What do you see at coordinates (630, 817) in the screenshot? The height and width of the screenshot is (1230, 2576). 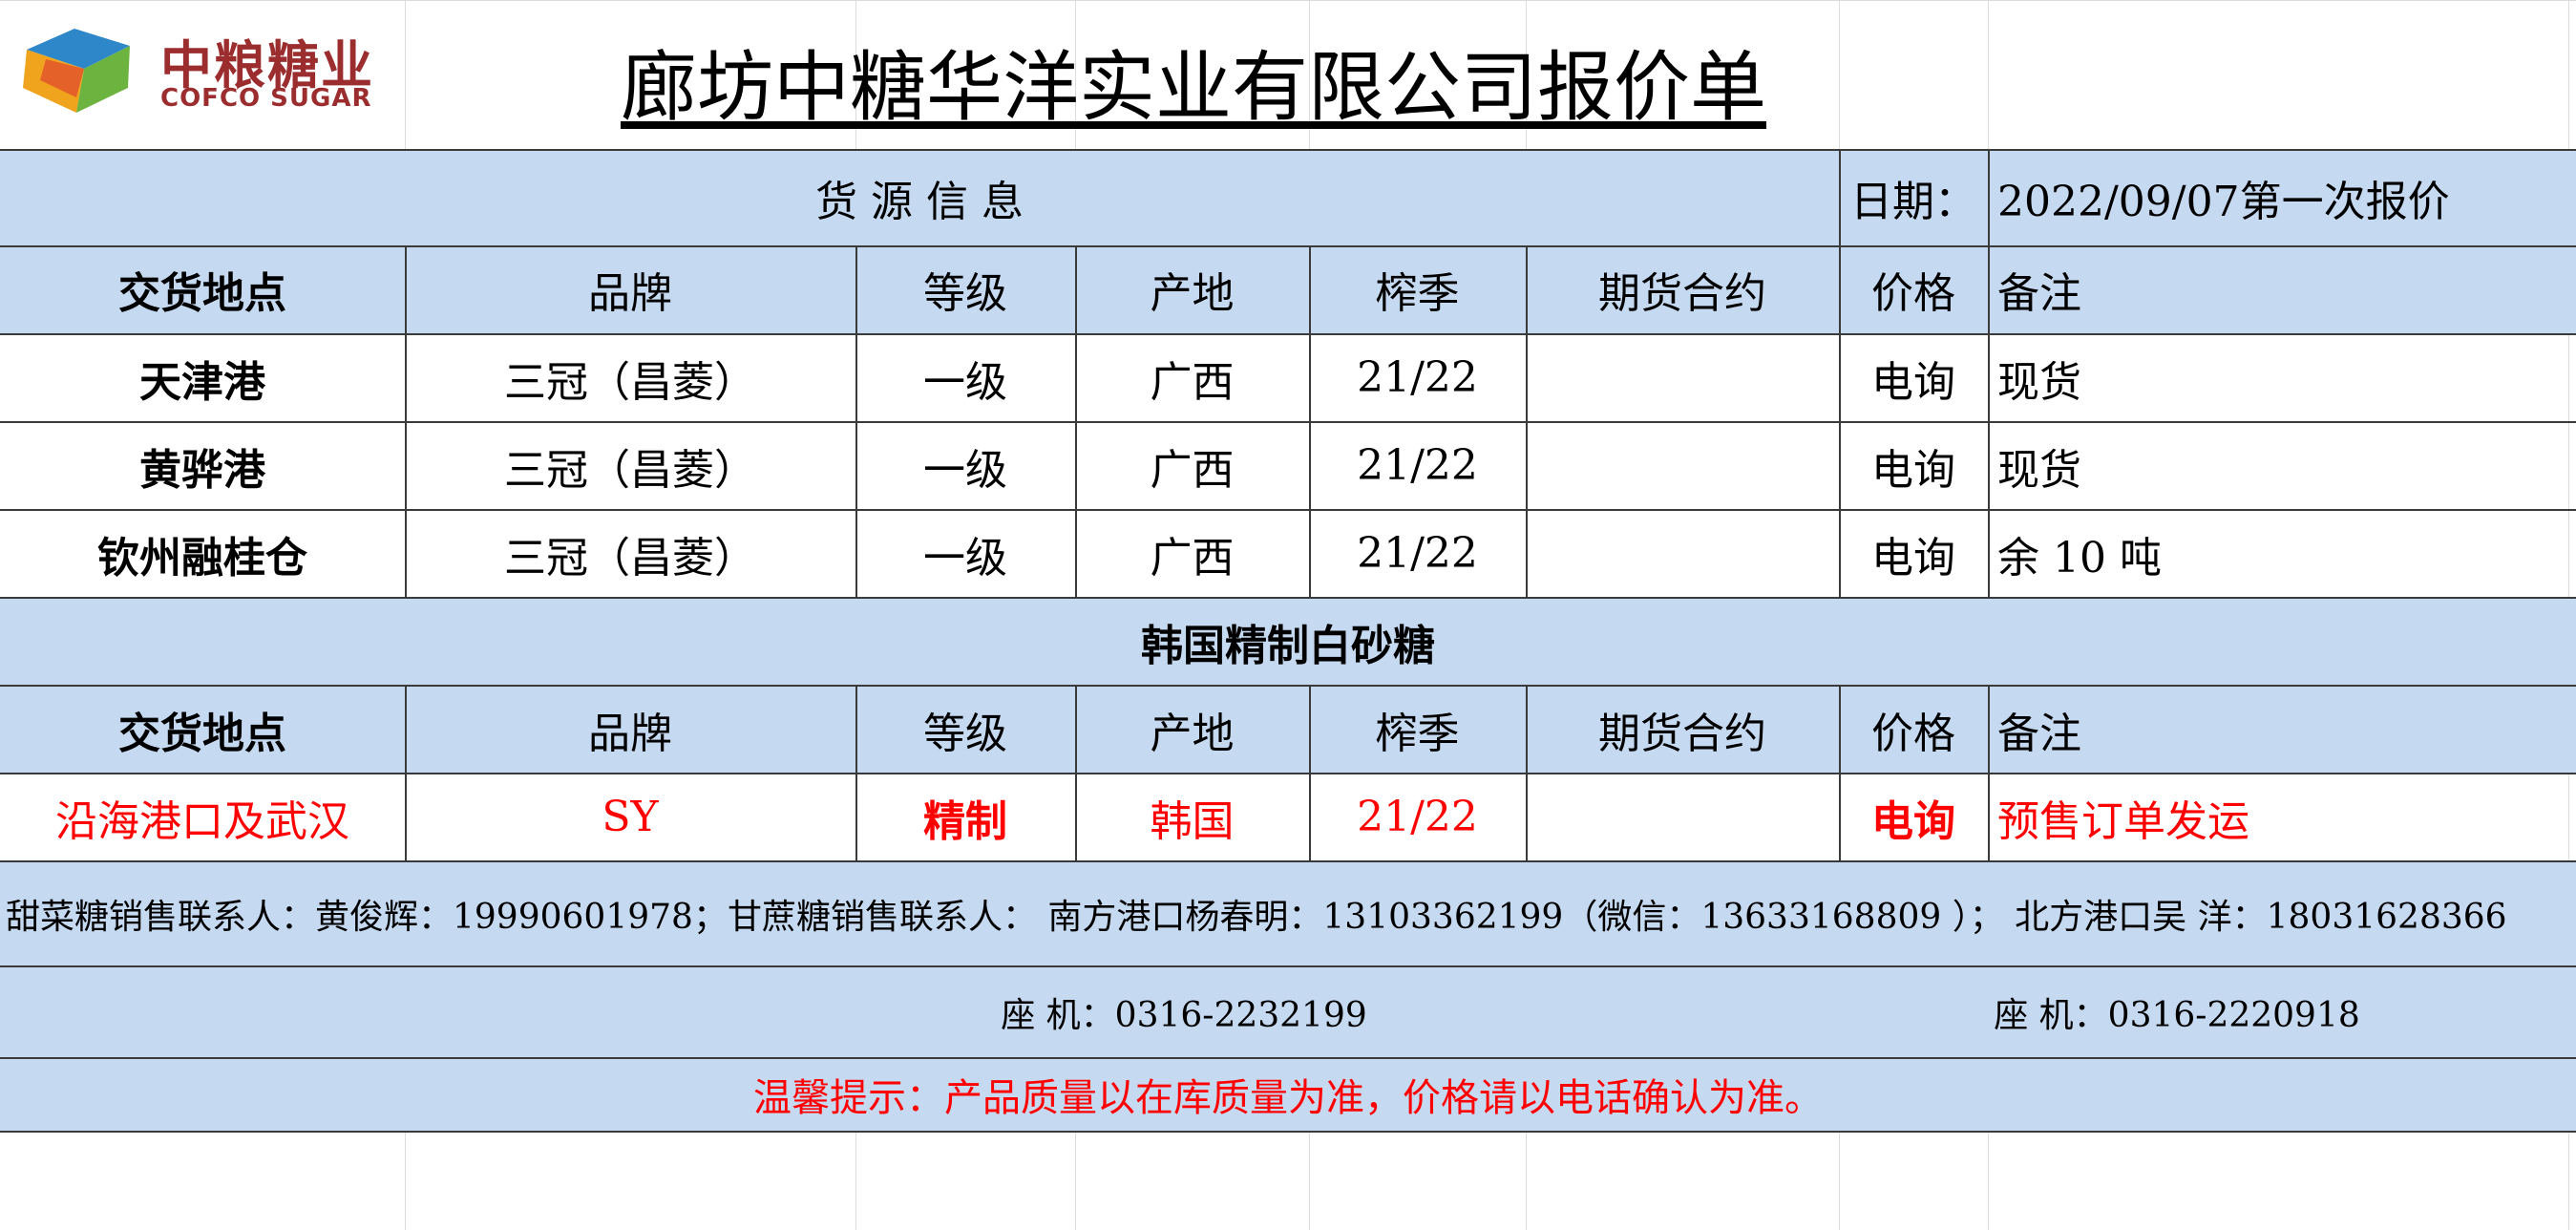 I see `table-row-brand: SY` at bounding box center [630, 817].